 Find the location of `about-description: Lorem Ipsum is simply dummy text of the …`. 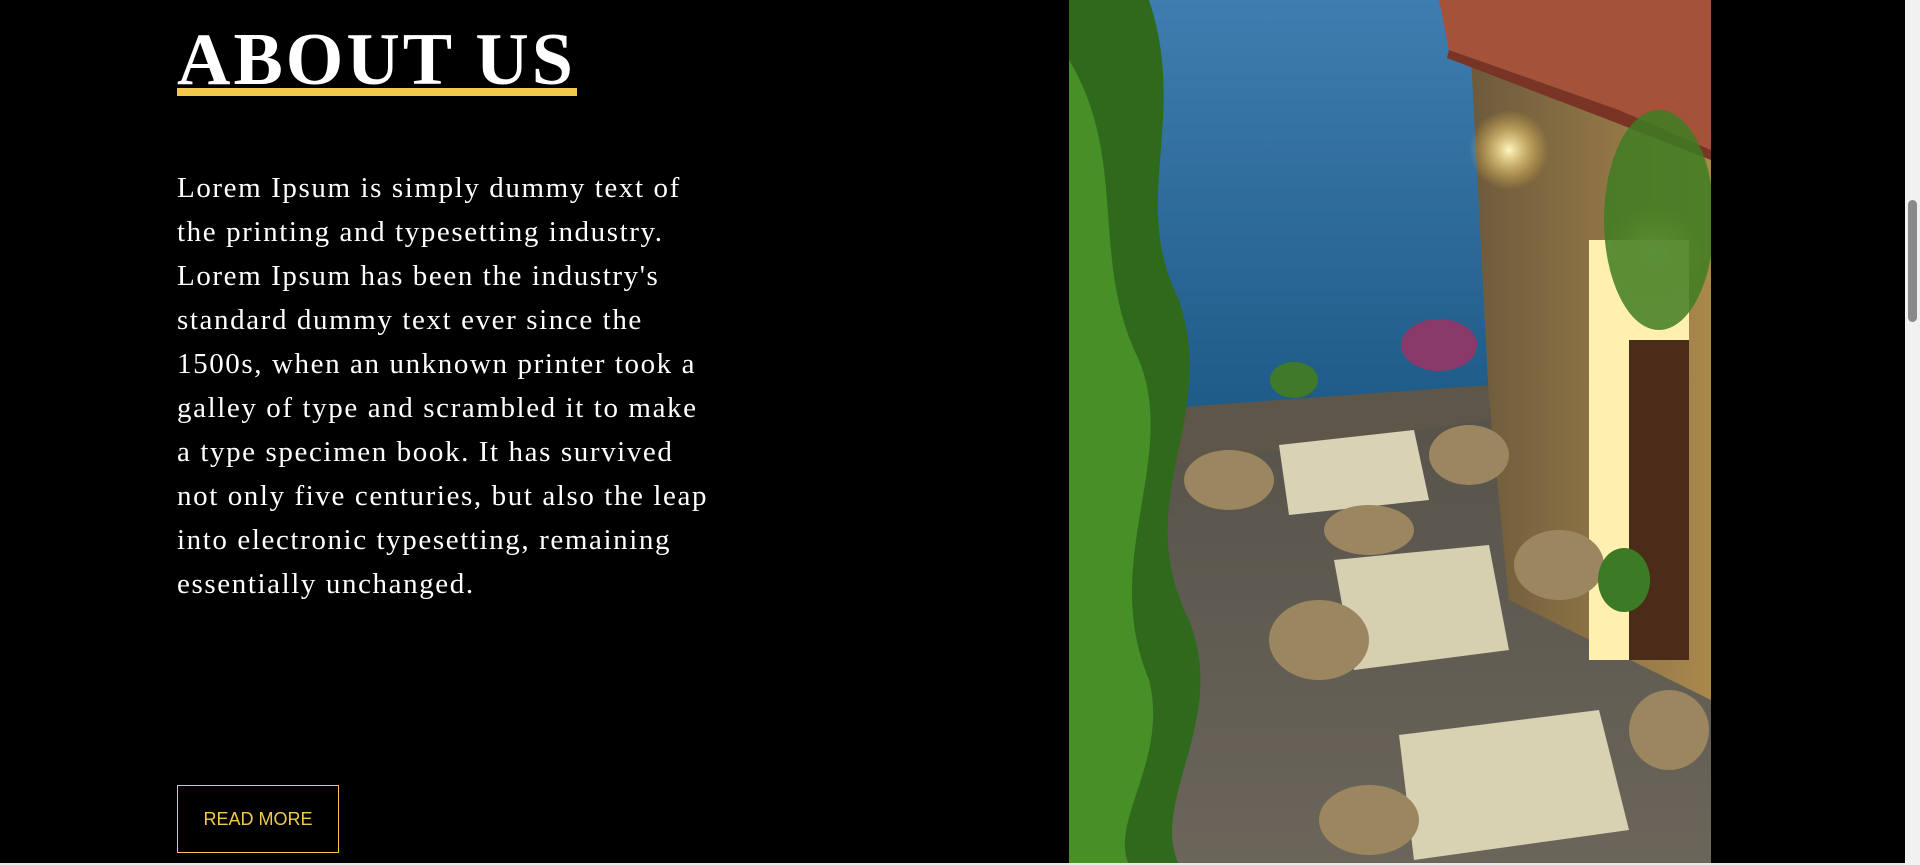

about-description: Lorem Ipsum is simply dummy text of the … is located at coordinates (443, 386).